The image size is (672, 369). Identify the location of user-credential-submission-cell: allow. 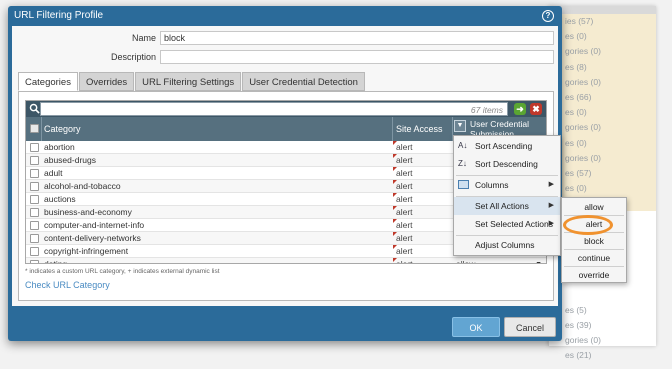
(465, 260).